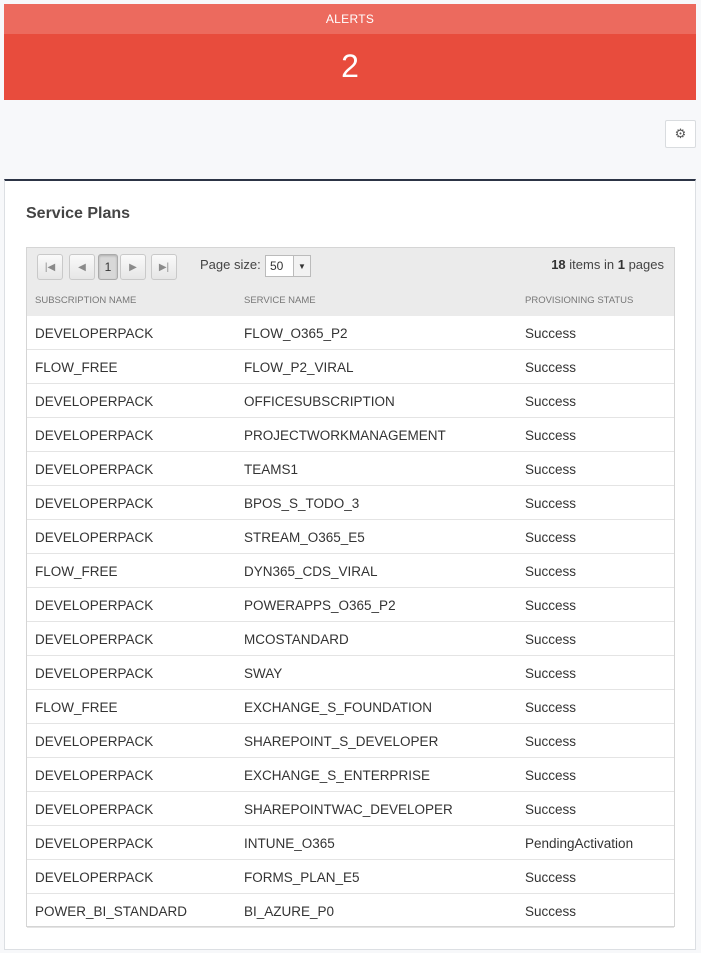 This screenshot has width=701, height=953. I want to click on cell-service-name: DYN365_CDS_VIRAL, so click(311, 571).